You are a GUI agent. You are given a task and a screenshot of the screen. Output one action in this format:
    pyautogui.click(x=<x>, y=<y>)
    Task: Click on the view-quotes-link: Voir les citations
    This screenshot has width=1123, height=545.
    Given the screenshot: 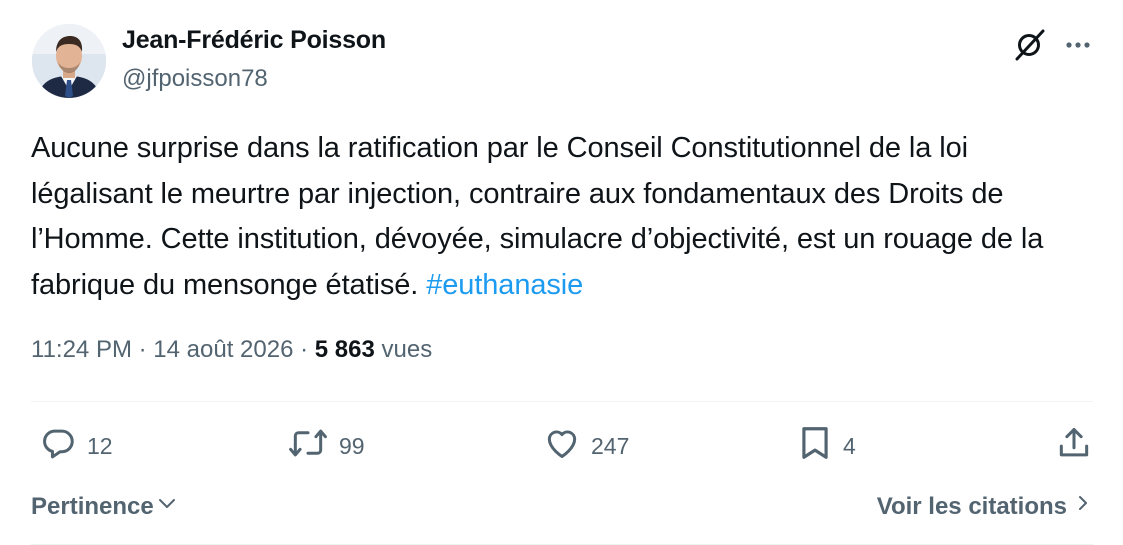 What is the action you would take?
    pyautogui.click(x=984, y=506)
    